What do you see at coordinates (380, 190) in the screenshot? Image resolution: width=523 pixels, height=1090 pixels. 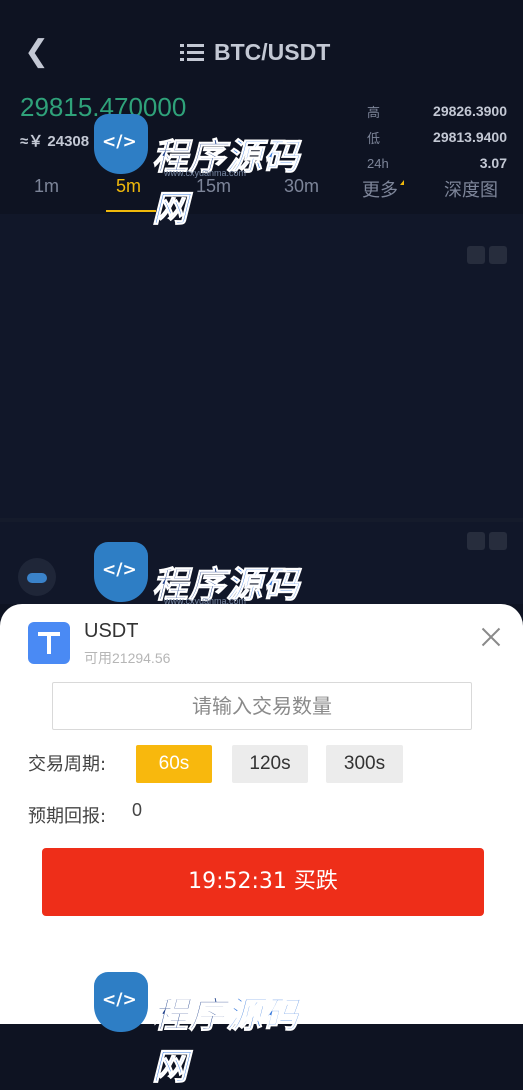 I see `tab-more-label: 更多` at bounding box center [380, 190].